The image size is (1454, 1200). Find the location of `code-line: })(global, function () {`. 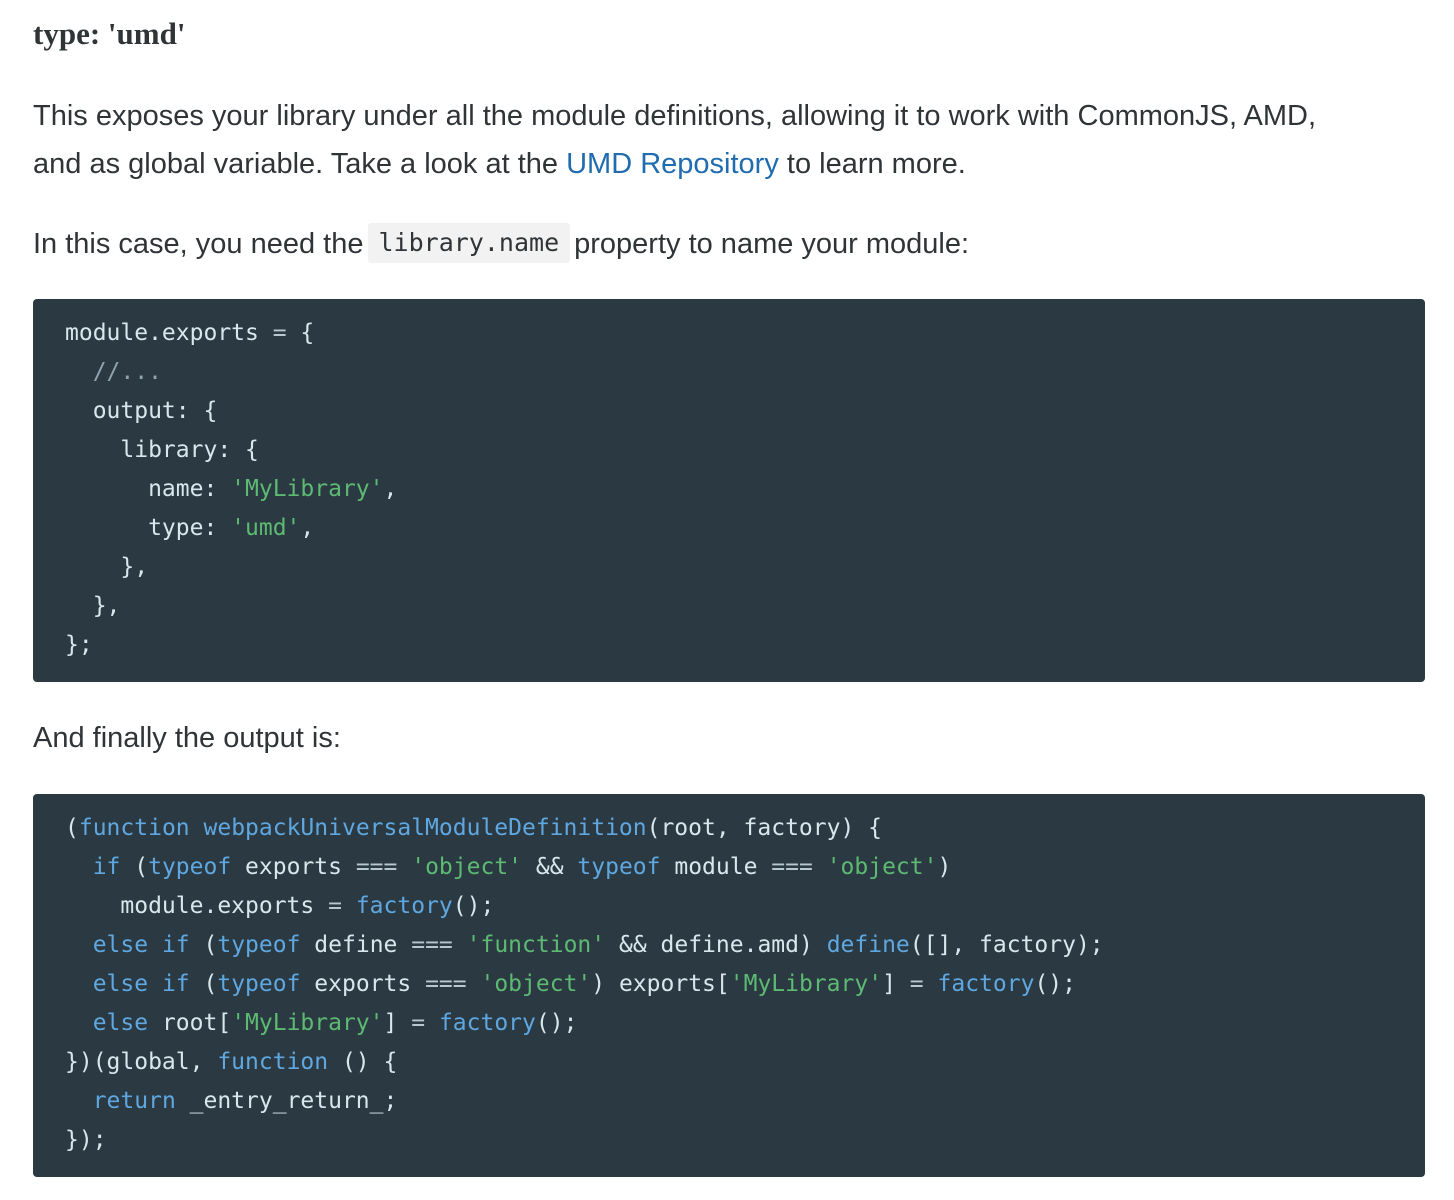

code-line: })(global, function () { is located at coordinates (729, 1062).